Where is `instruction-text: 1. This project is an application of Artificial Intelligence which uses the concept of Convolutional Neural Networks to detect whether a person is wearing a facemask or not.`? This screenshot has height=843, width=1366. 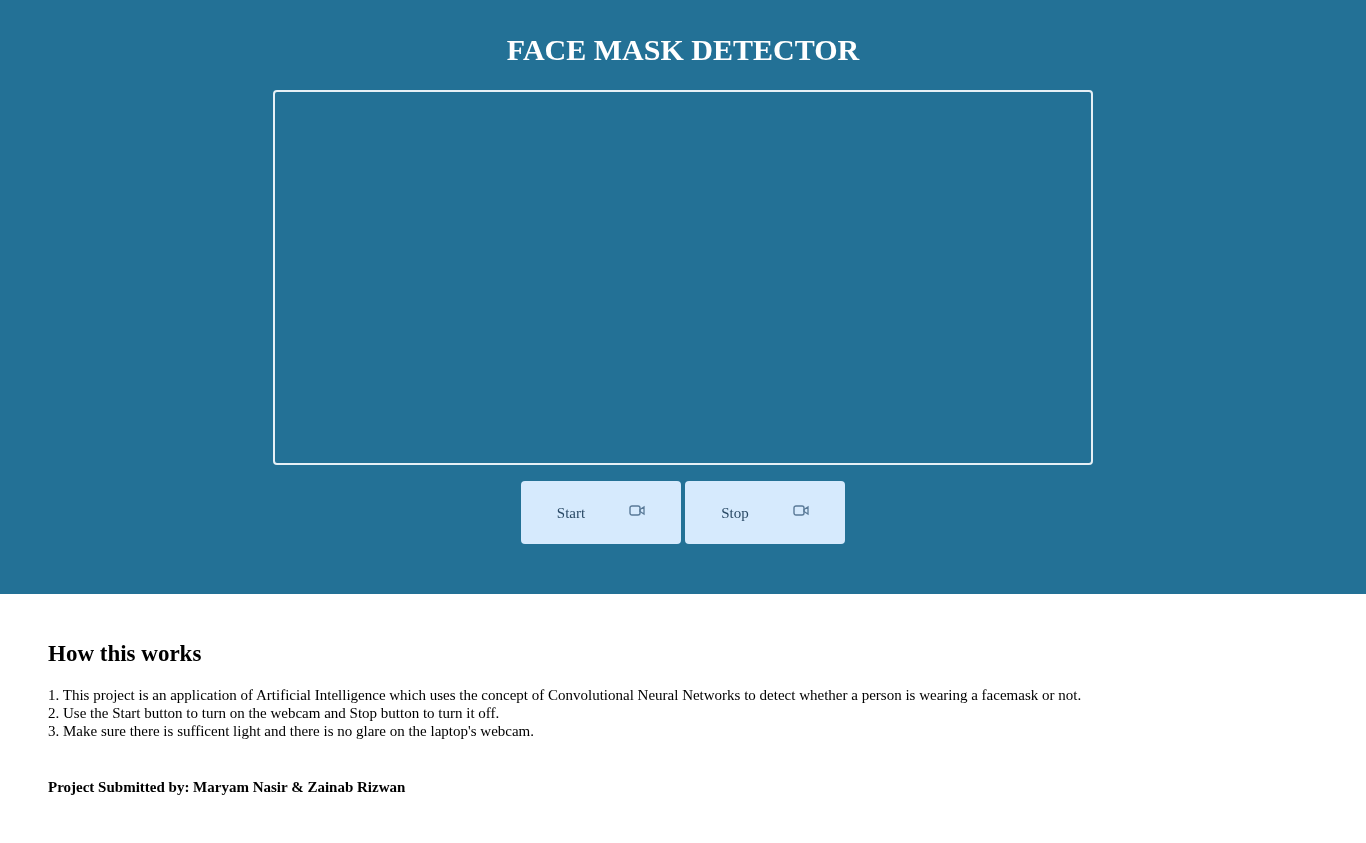 instruction-text: 1. This project is an application of Artificial Intelligence which uses the concept of Convolutional Neural Networks to detect whether a person is wearing a facemask or not. is located at coordinates (565, 694).